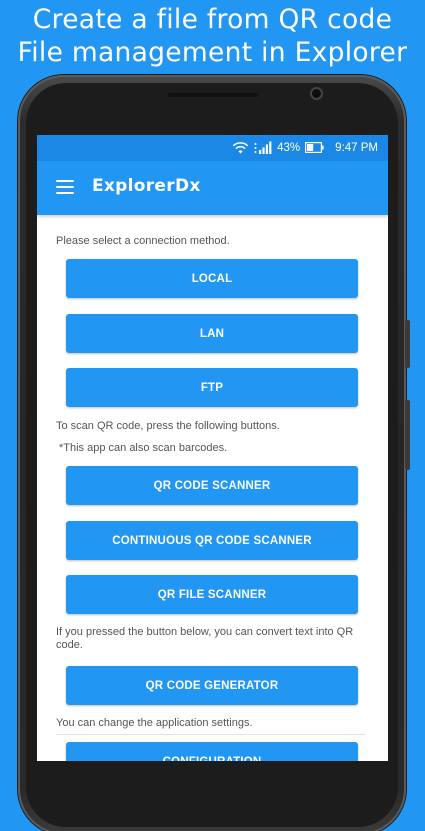 The image size is (425, 831). I want to click on connection-label: Please select a connection method., so click(143, 241).